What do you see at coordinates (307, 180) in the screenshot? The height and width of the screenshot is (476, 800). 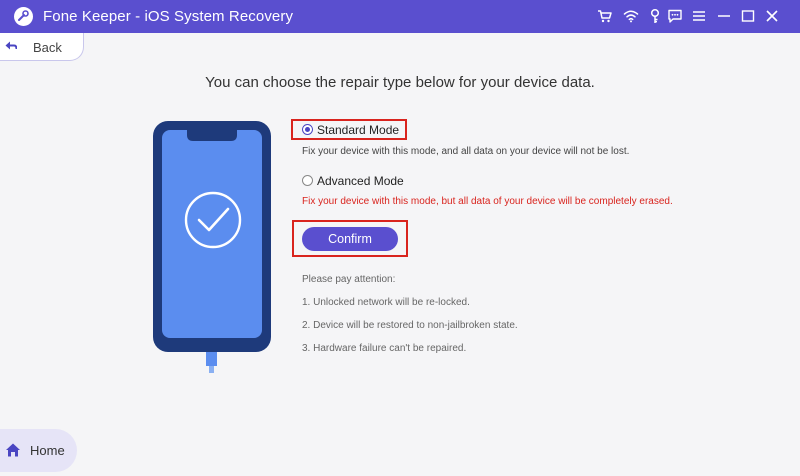 I see `advanced-mode-radio` at bounding box center [307, 180].